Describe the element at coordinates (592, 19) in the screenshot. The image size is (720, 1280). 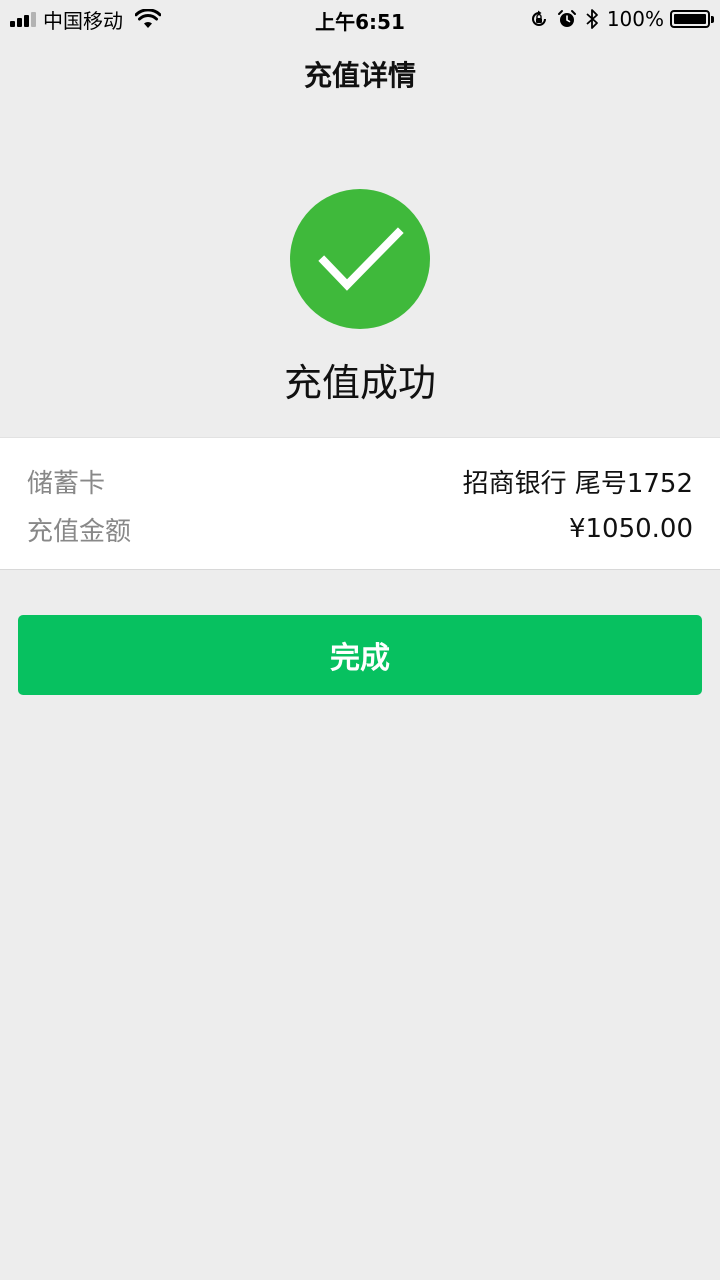
I see `bluetooth-icon` at that location.